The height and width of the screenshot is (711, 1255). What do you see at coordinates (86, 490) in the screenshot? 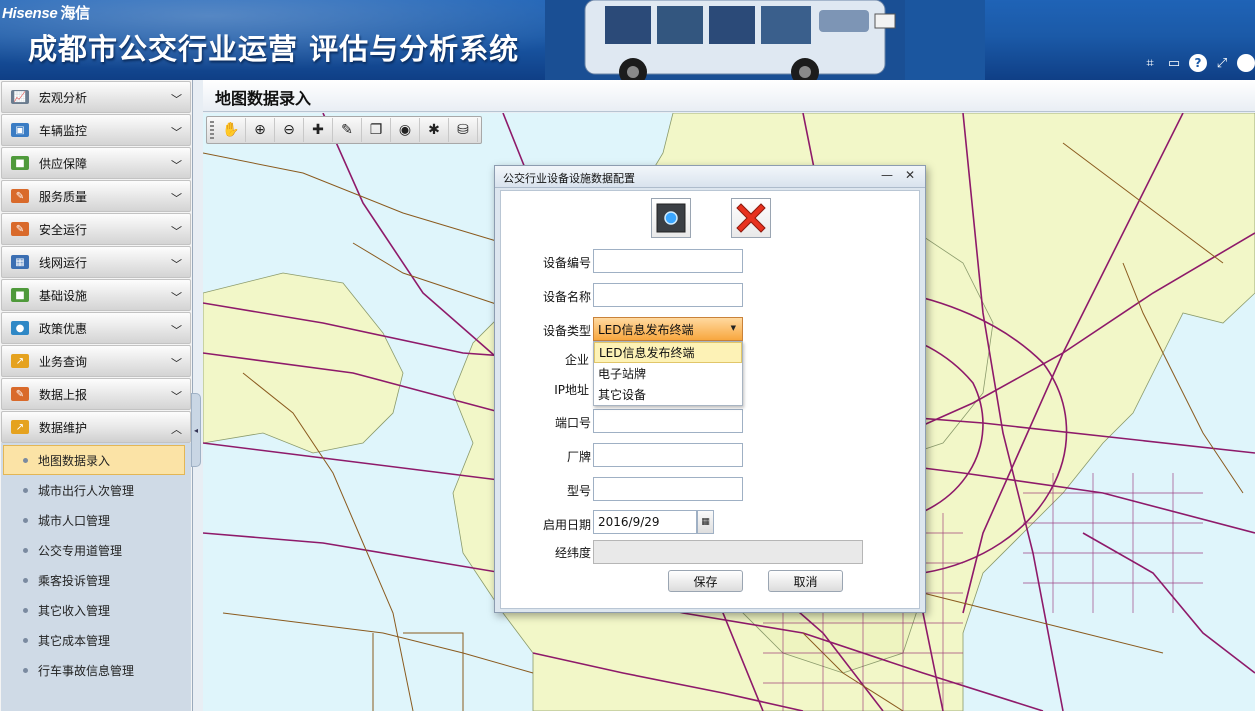
I see `sub-menu-label: 城市出行人次管理` at bounding box center [86, 490].